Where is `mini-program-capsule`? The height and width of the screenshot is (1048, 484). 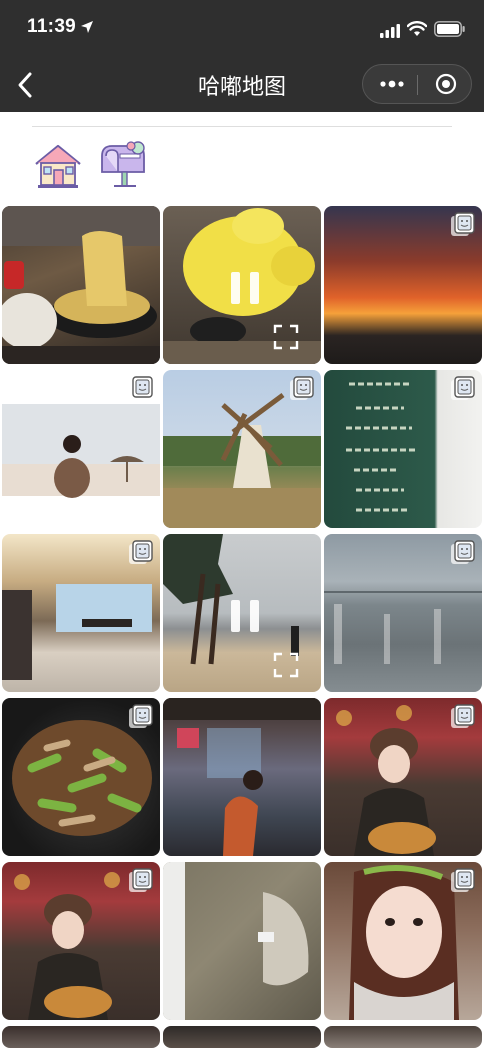 mini-program-capsule is located at coordinates (417, 84).